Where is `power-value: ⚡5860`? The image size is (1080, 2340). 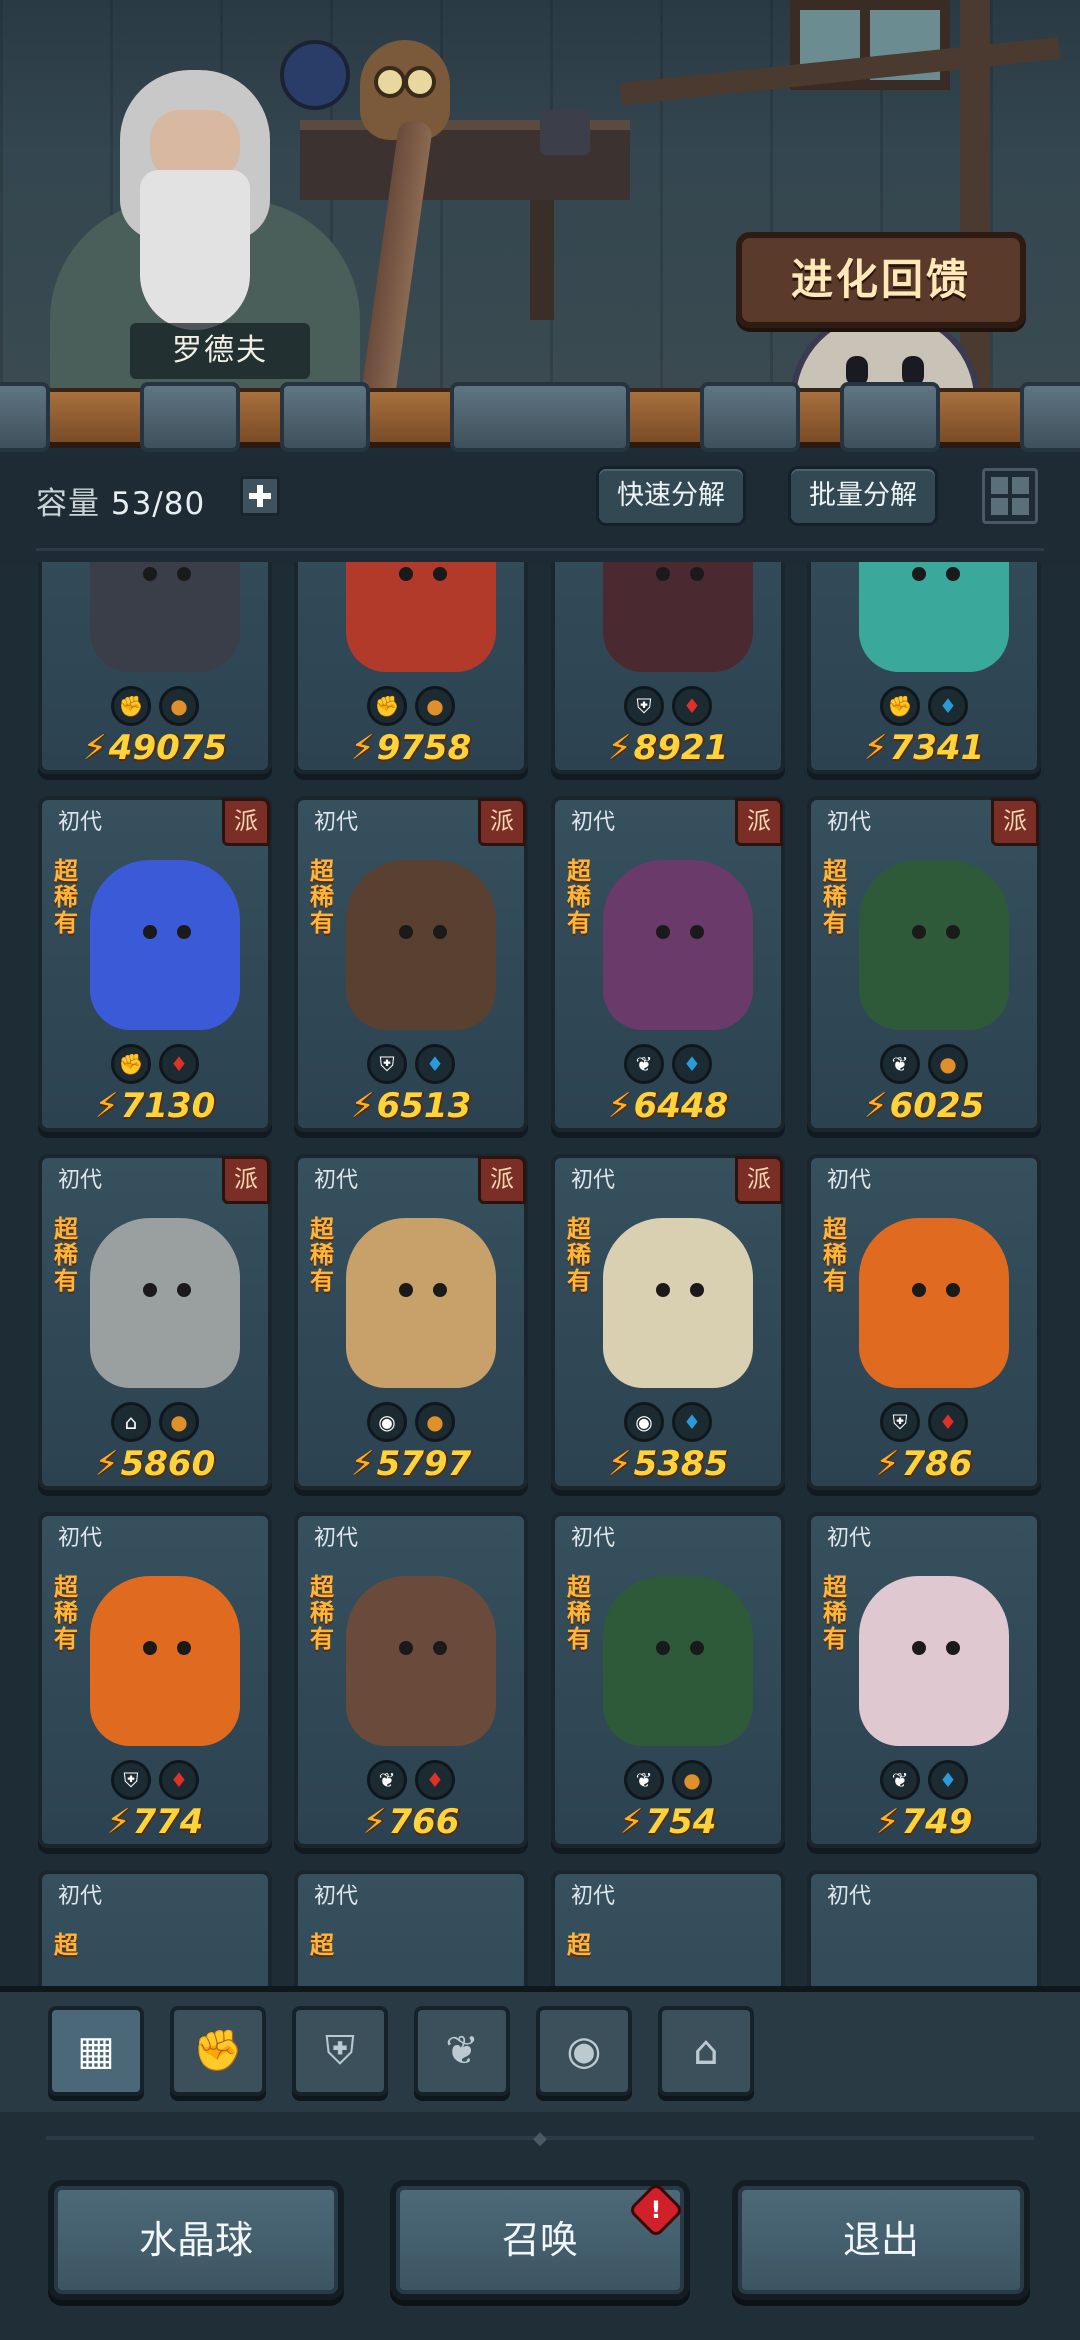
power-value: ⚡5860 is located at coordinates (155, 1464).